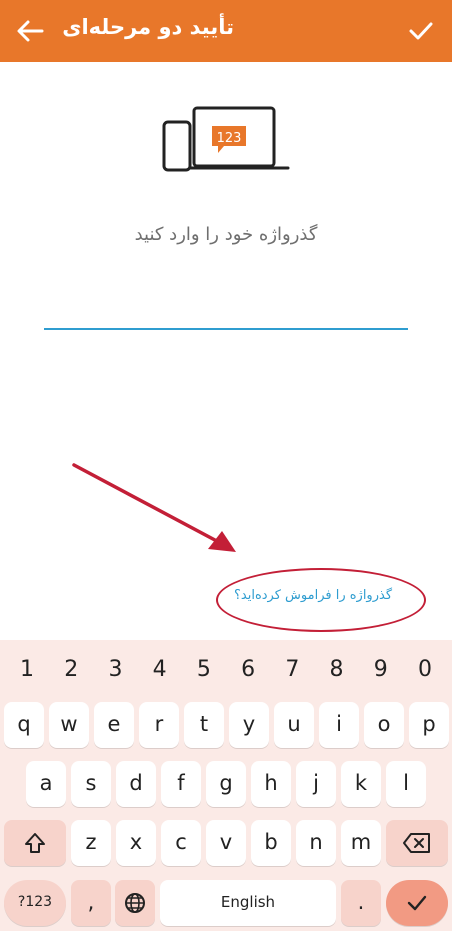 Image resolution: width=452 pixels, height=931 pixels. I want to click on key-g: g, so click(226, 784).